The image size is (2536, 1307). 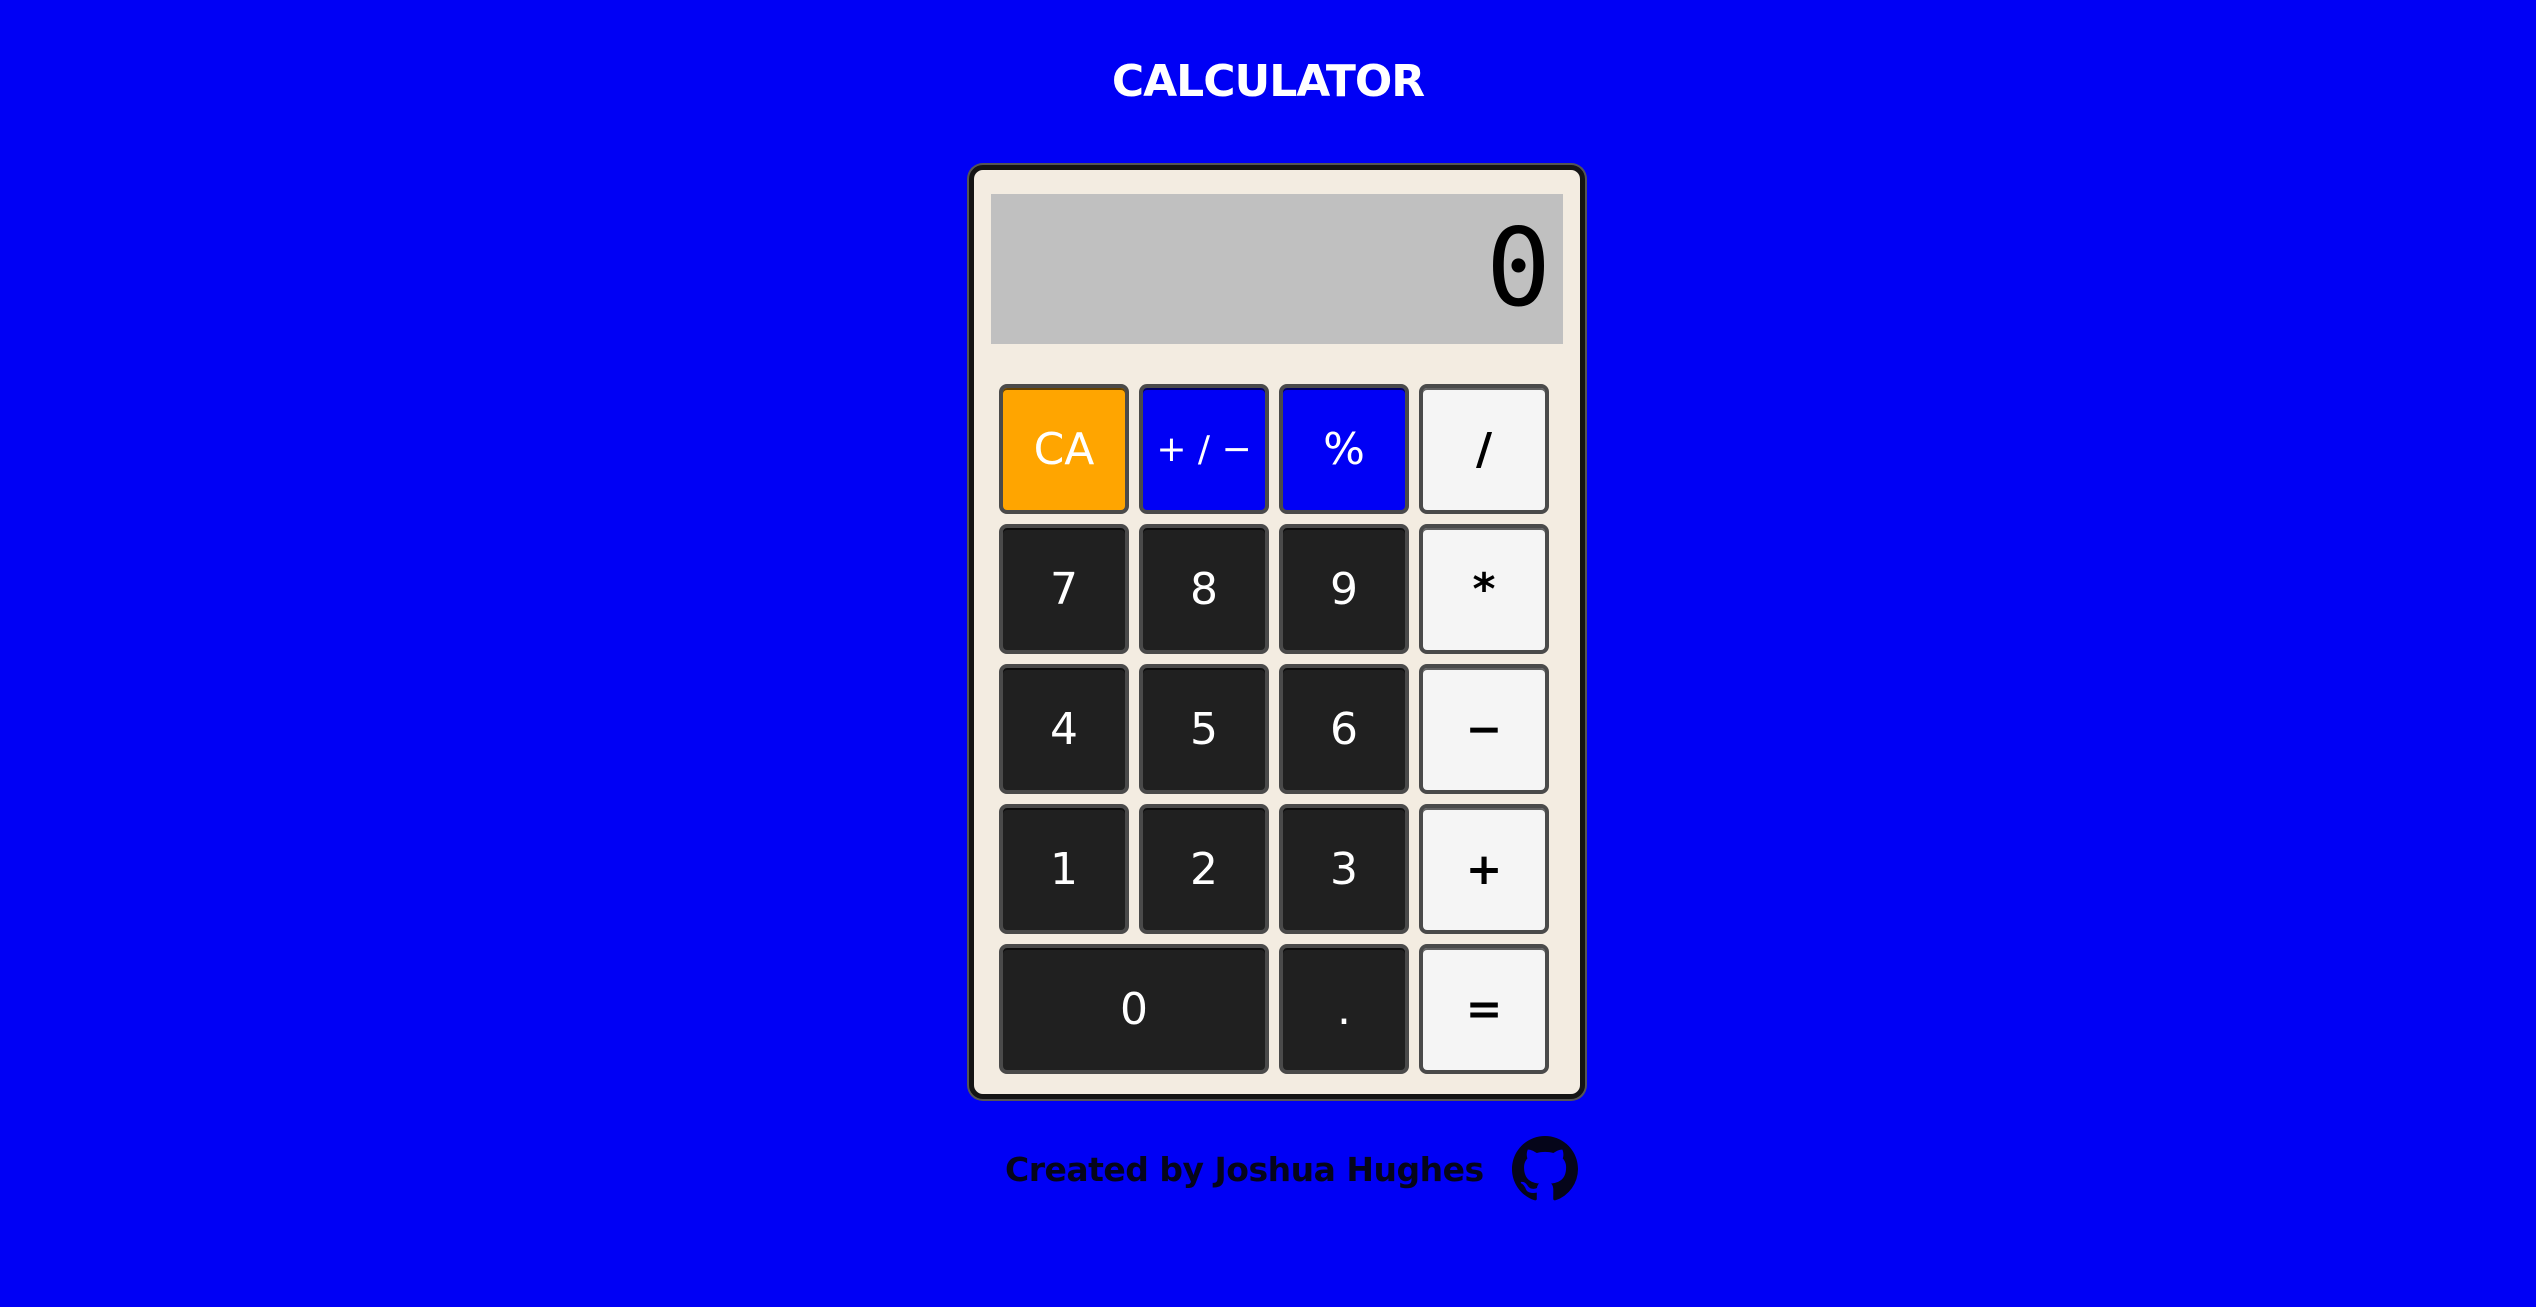 What do you see at coordinates (1344, 449) in the screenshot?
I see `percent-button: %` at bounding box center [1344, 449].